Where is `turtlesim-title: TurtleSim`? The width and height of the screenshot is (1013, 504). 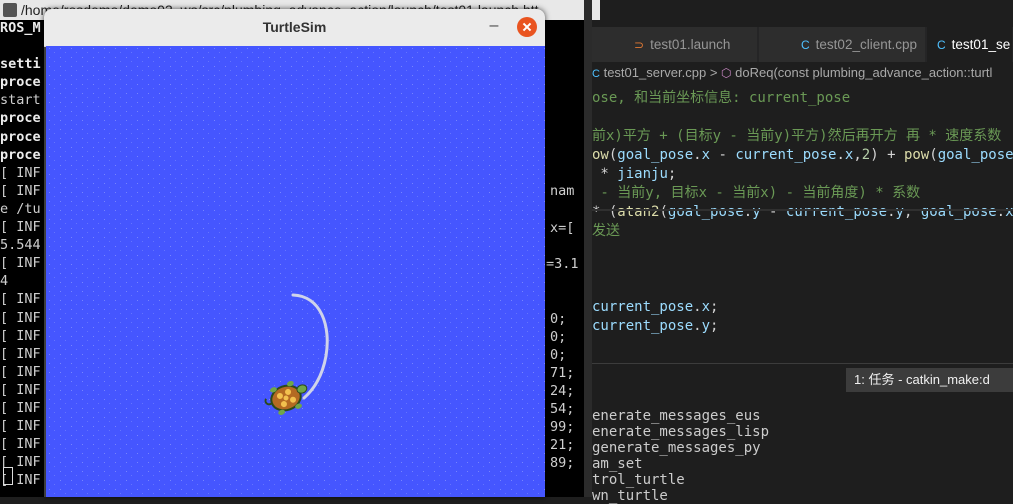
turtlesim-title: TurtleSim is located at coordinates (294, 27).